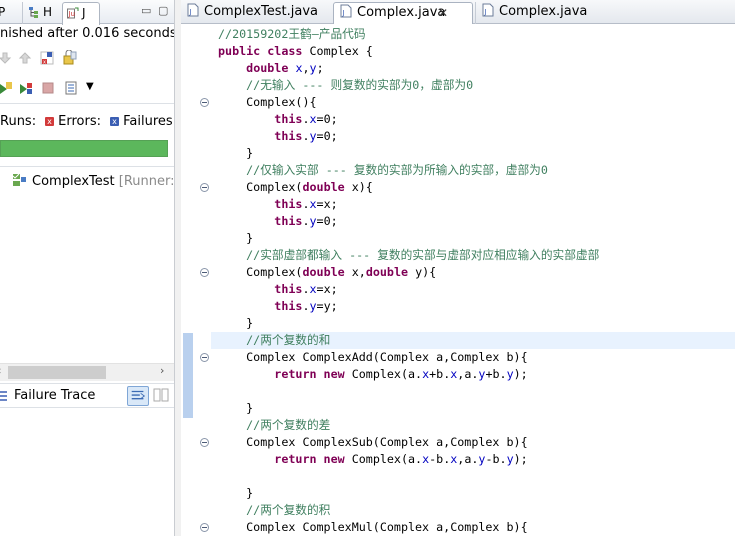 This screenshot has height=536, width=735. I want to click on stop-icon, so click(48, 88).